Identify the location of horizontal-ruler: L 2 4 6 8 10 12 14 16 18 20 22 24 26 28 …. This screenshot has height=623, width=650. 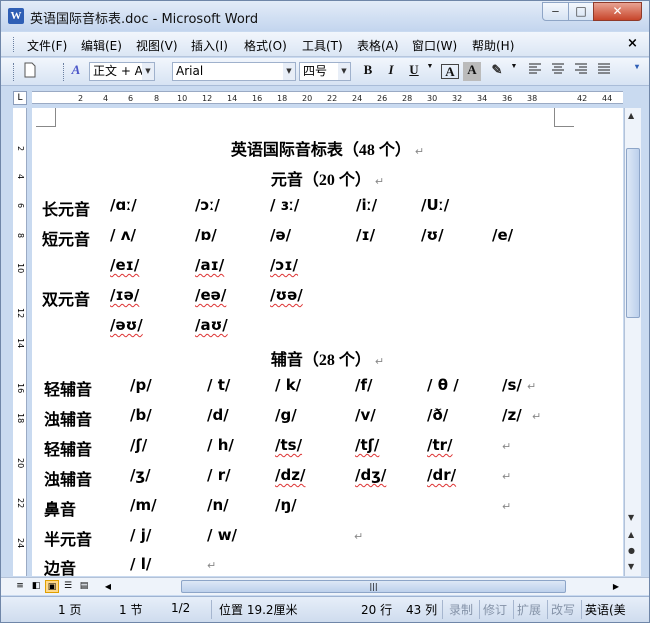
(325, 97).